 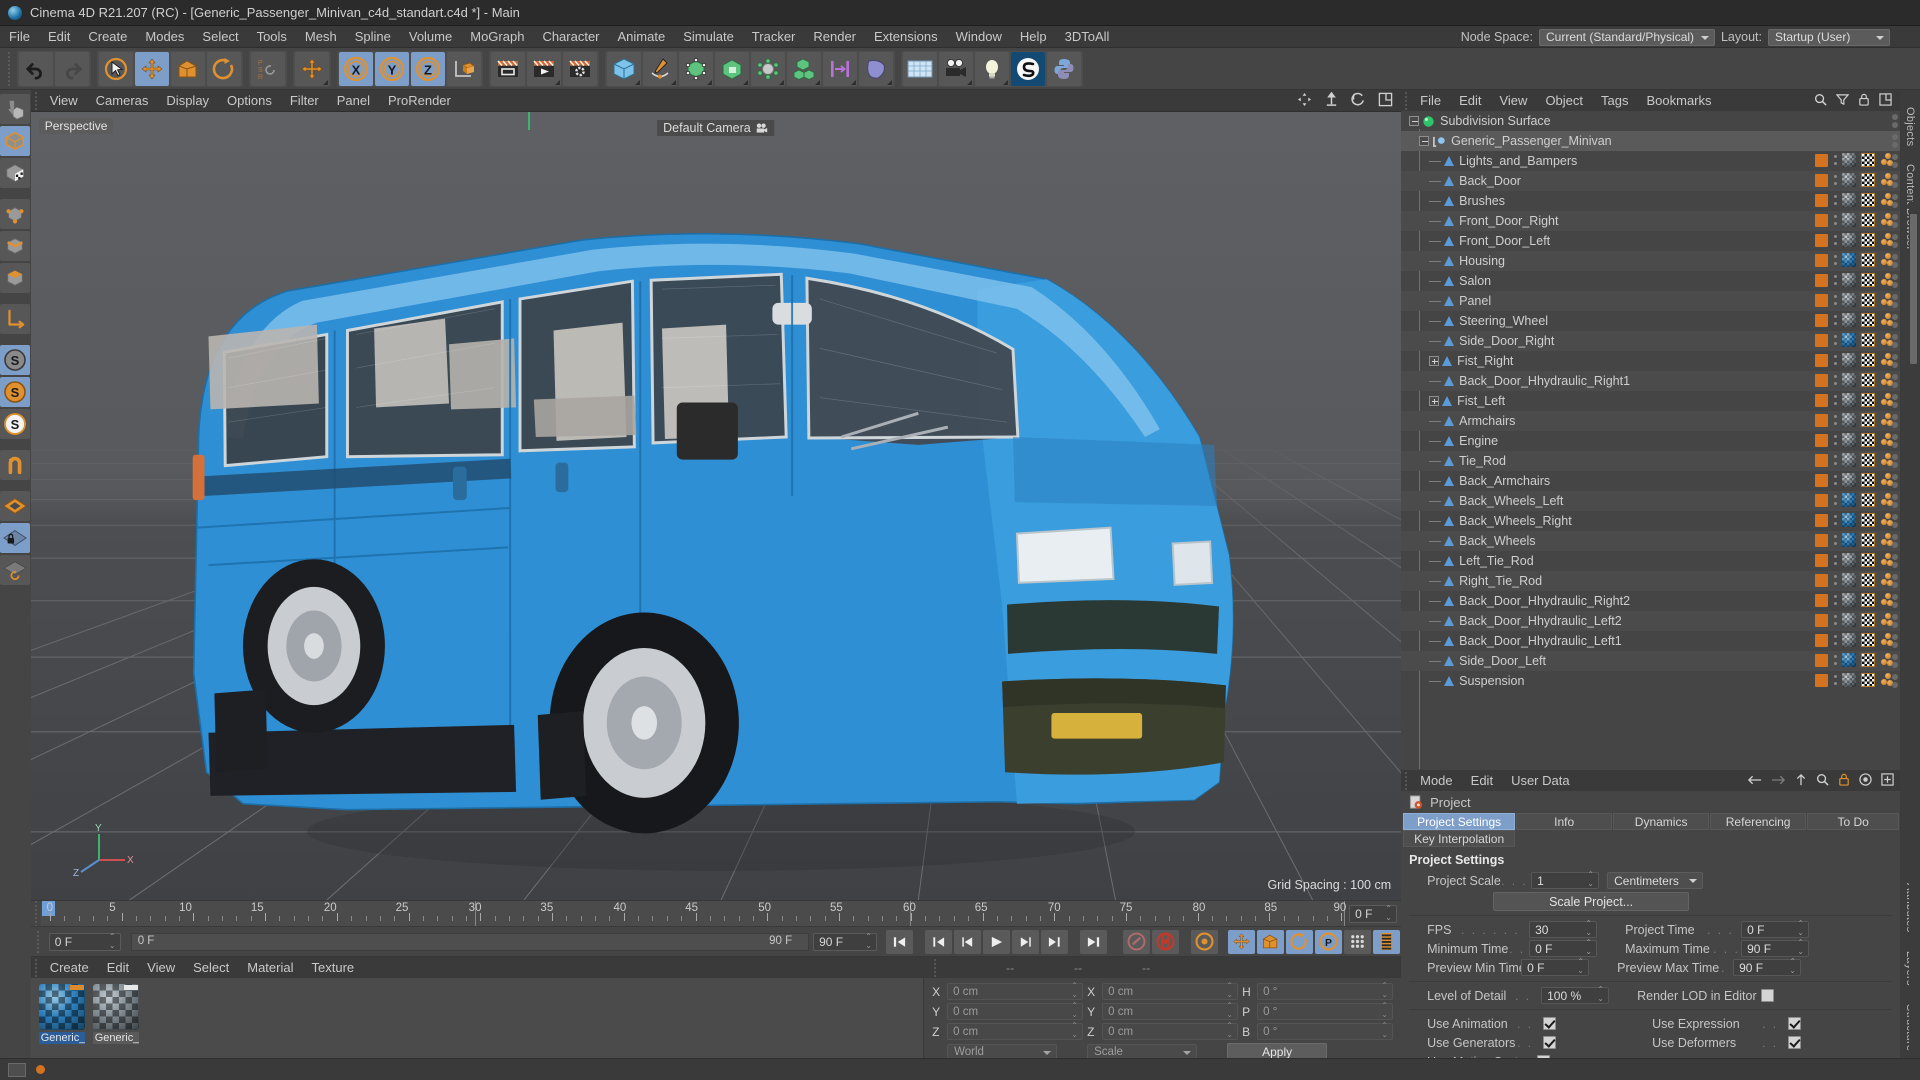 I want to click on workplane-icon, so click(x=15, y=506).